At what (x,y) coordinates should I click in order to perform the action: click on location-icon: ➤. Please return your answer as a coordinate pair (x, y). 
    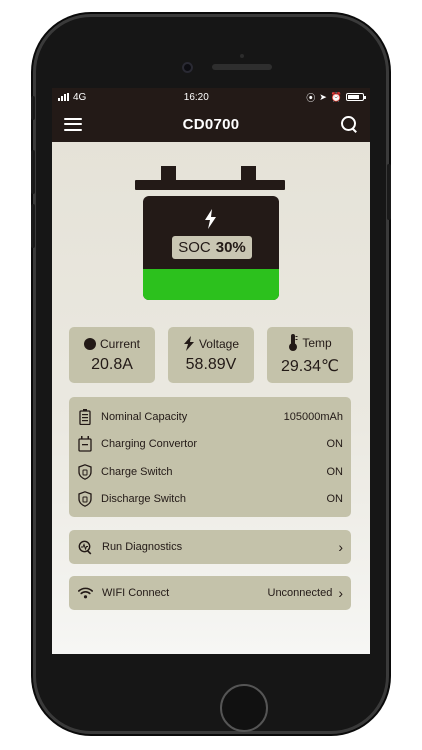
    Looking at the image, I should click on (323, 96).